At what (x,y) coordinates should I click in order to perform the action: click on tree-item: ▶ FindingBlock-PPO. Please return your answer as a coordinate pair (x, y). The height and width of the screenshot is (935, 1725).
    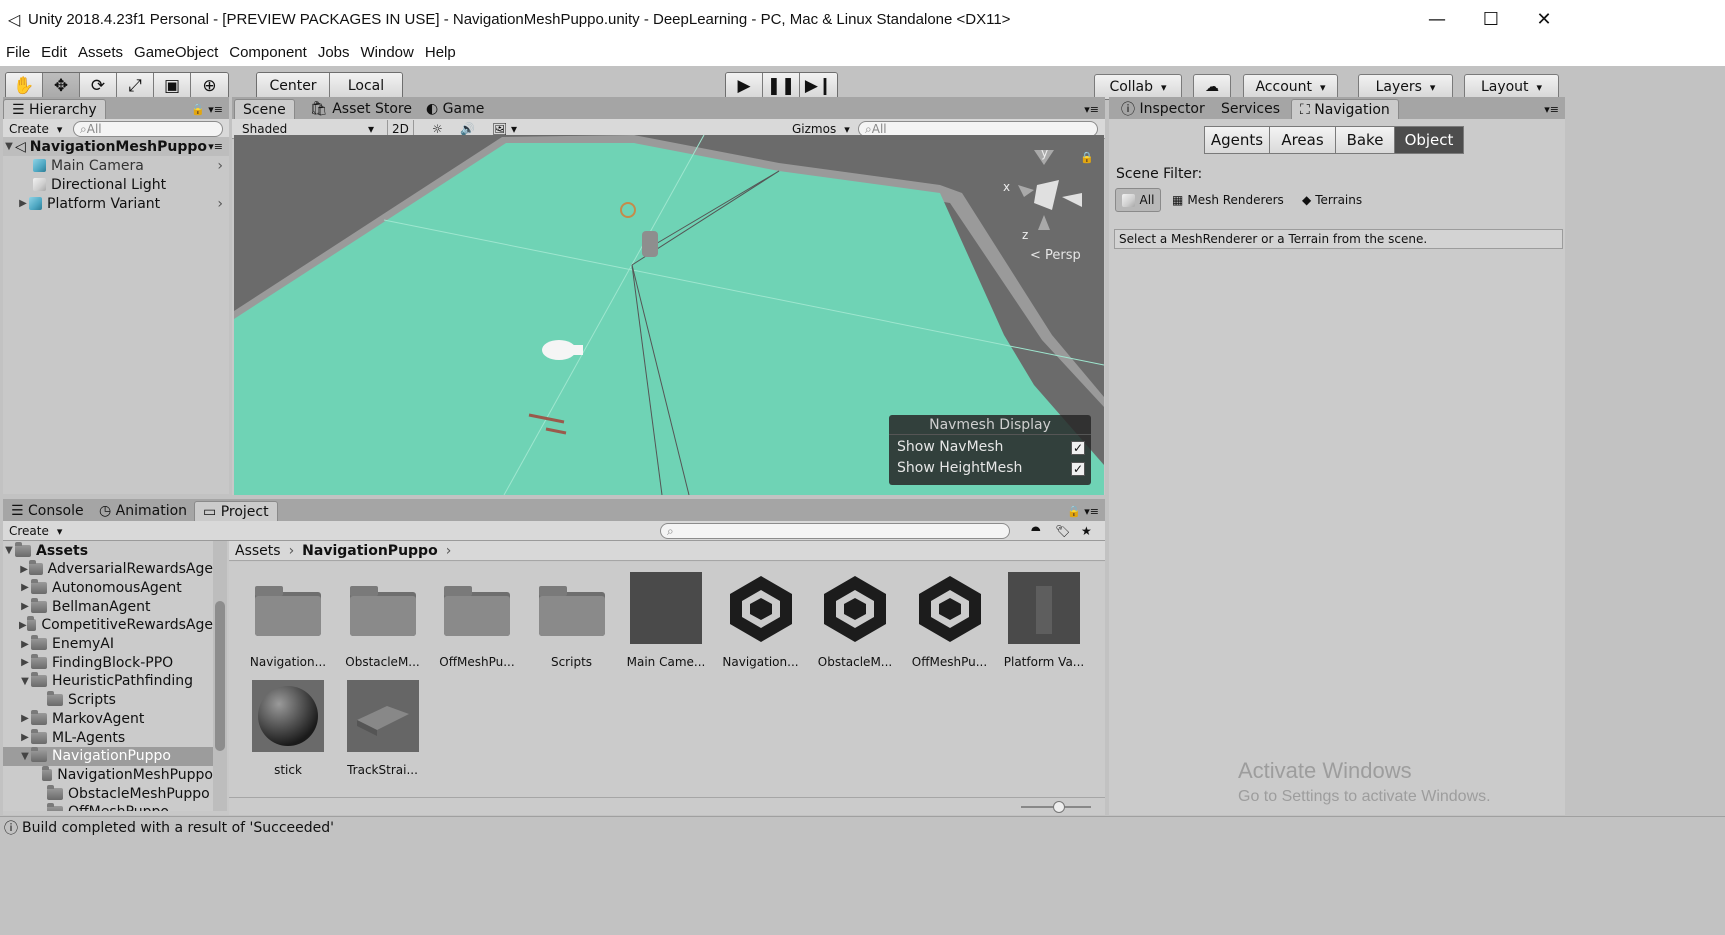
    Looking at the image, I should click on (116, 662).